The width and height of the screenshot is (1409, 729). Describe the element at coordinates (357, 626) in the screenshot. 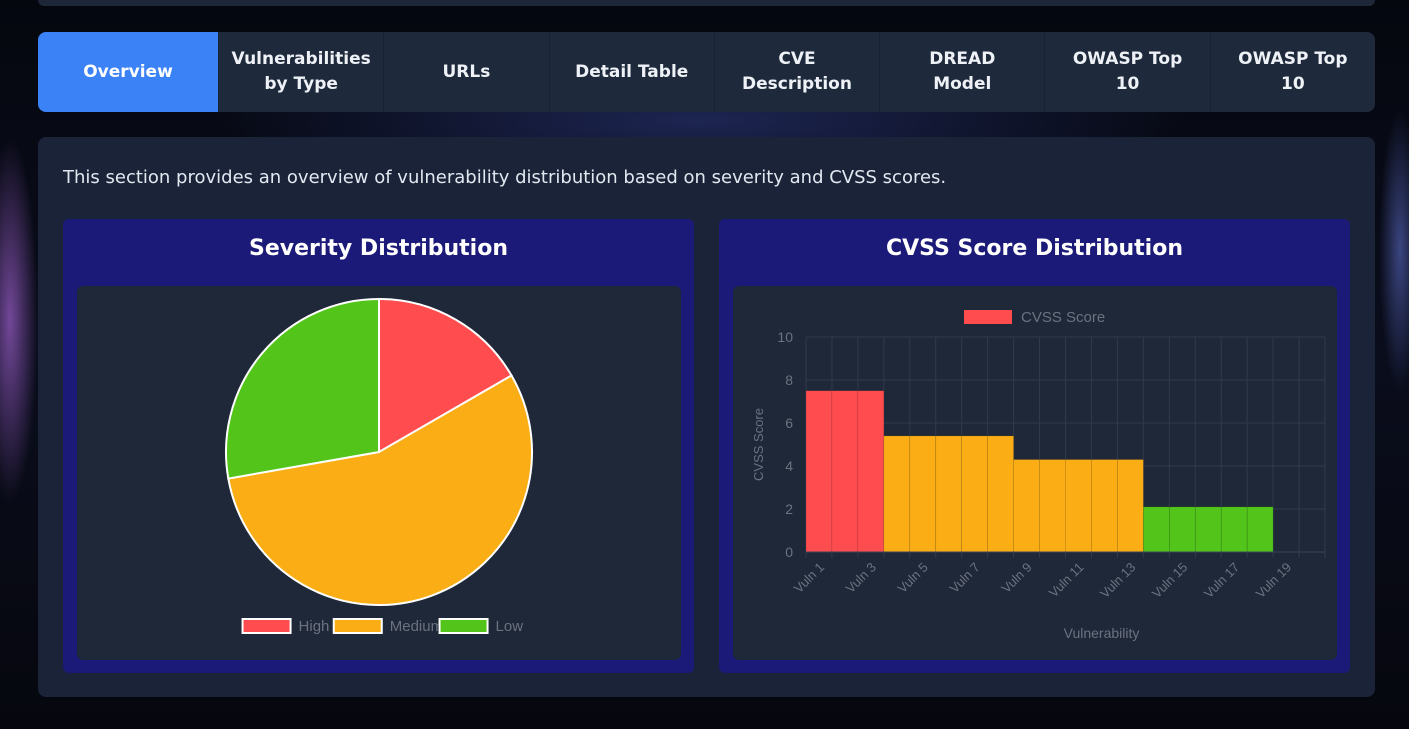

I see `legend-swatch-medium` at that location.